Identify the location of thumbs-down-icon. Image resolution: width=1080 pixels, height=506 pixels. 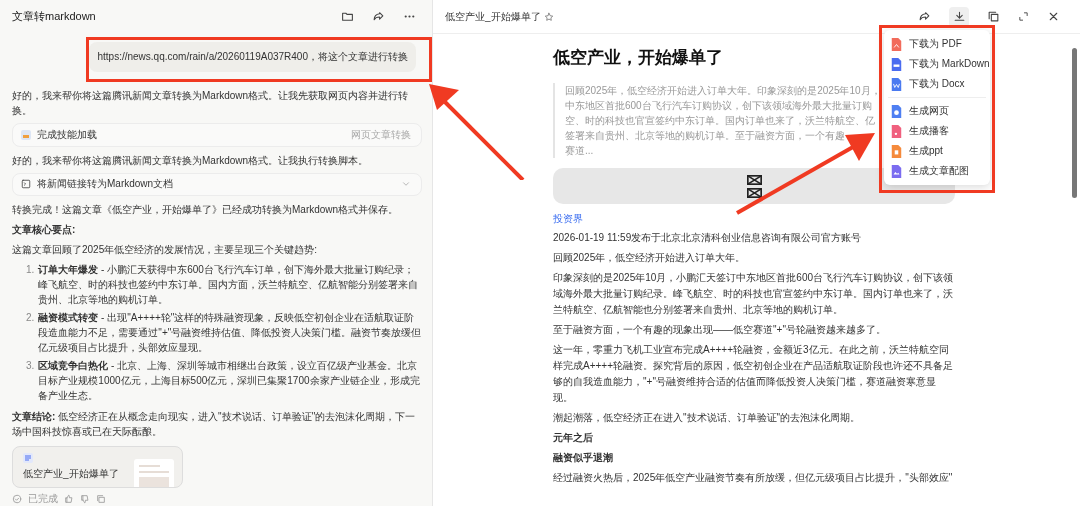
(85, 499).